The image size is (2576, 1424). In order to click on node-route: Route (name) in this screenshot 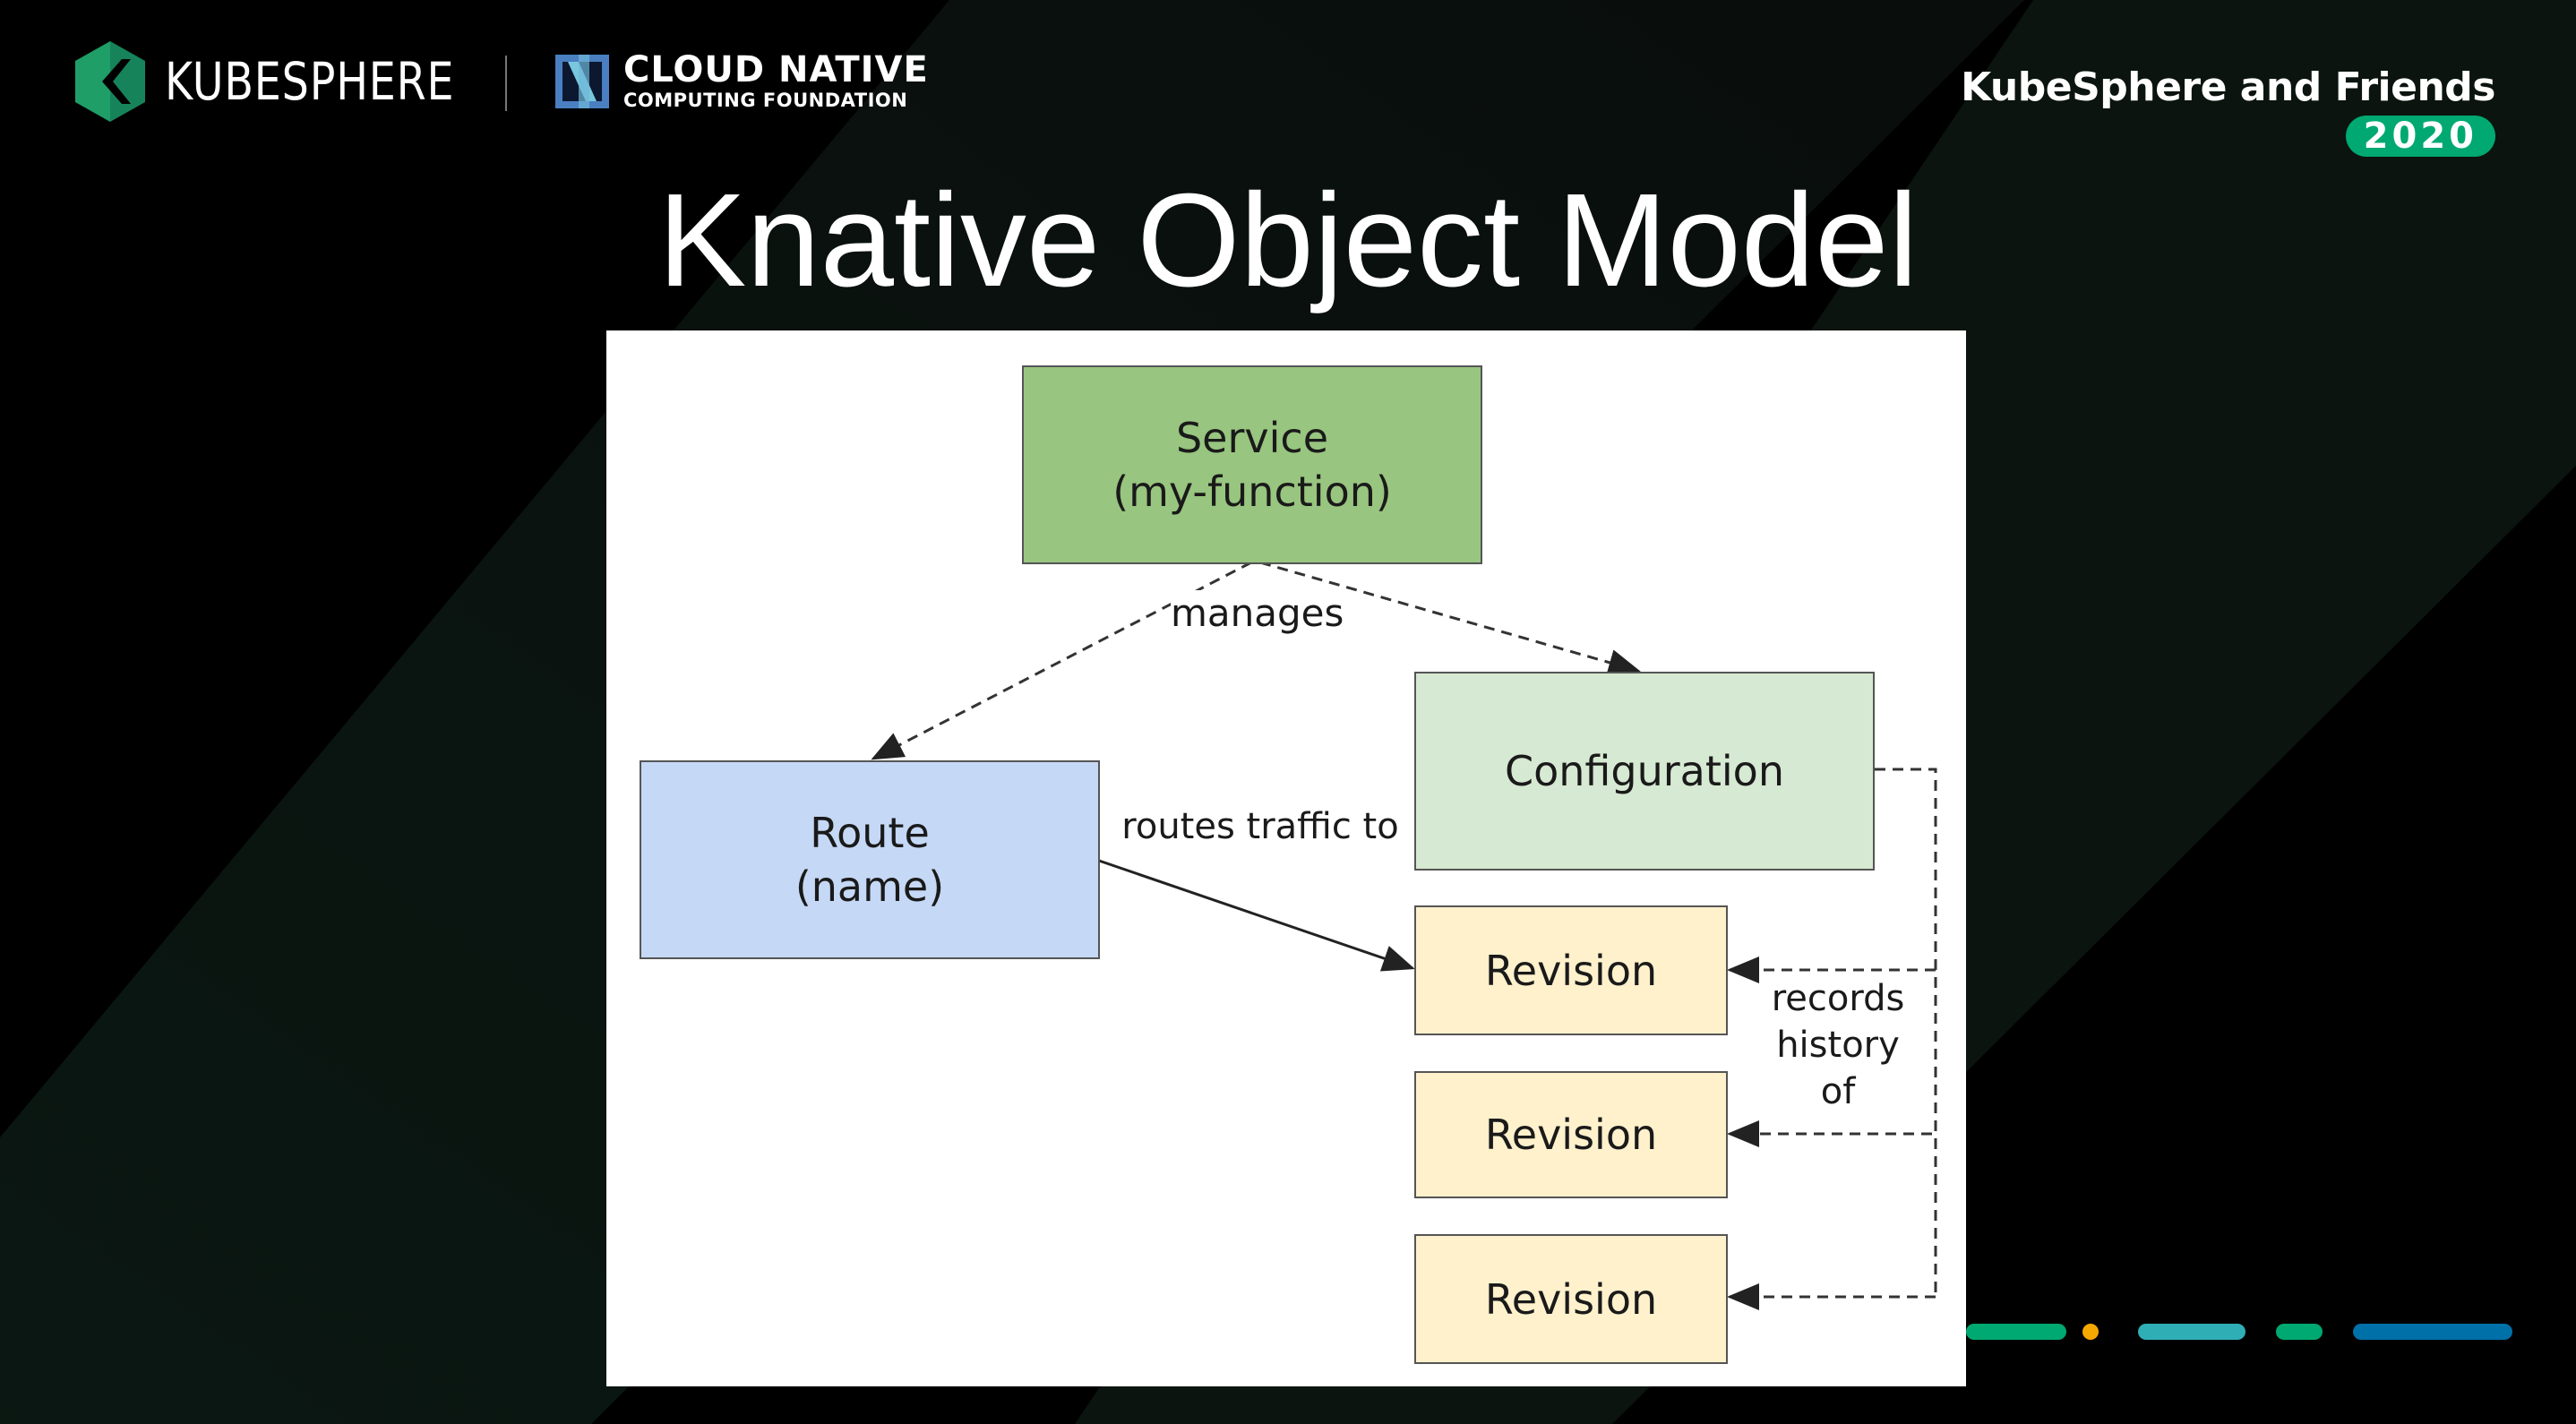, I will do `click(870, 859)`.